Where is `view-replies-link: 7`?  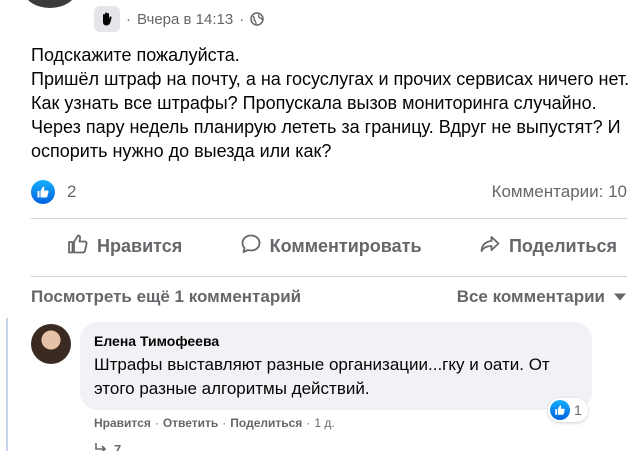 view-replies-link: 7 is located at coordinates (107, 446).